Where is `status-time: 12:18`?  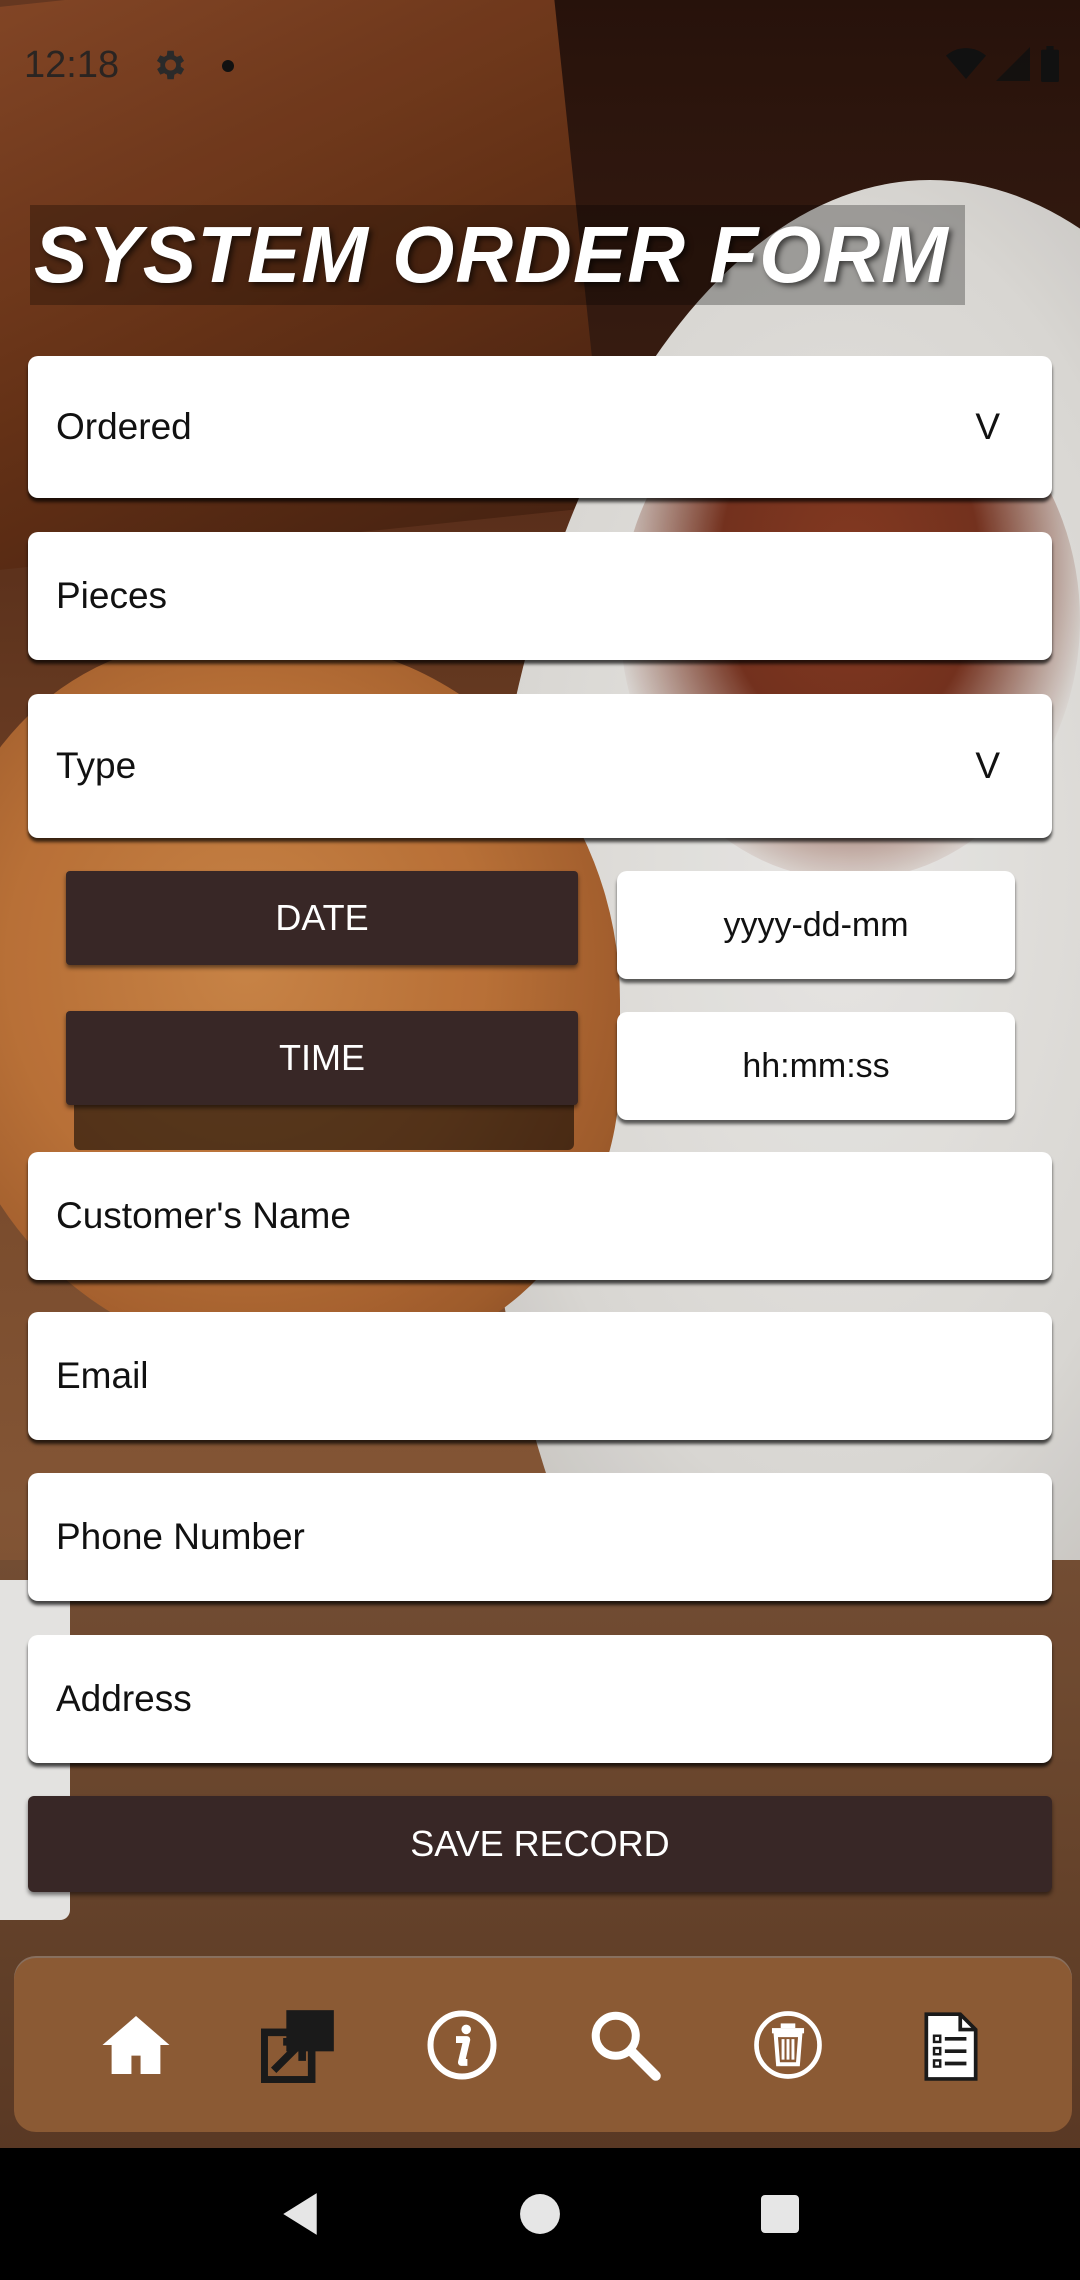 status-time: 12:18 is located at coordinates (72, 65).